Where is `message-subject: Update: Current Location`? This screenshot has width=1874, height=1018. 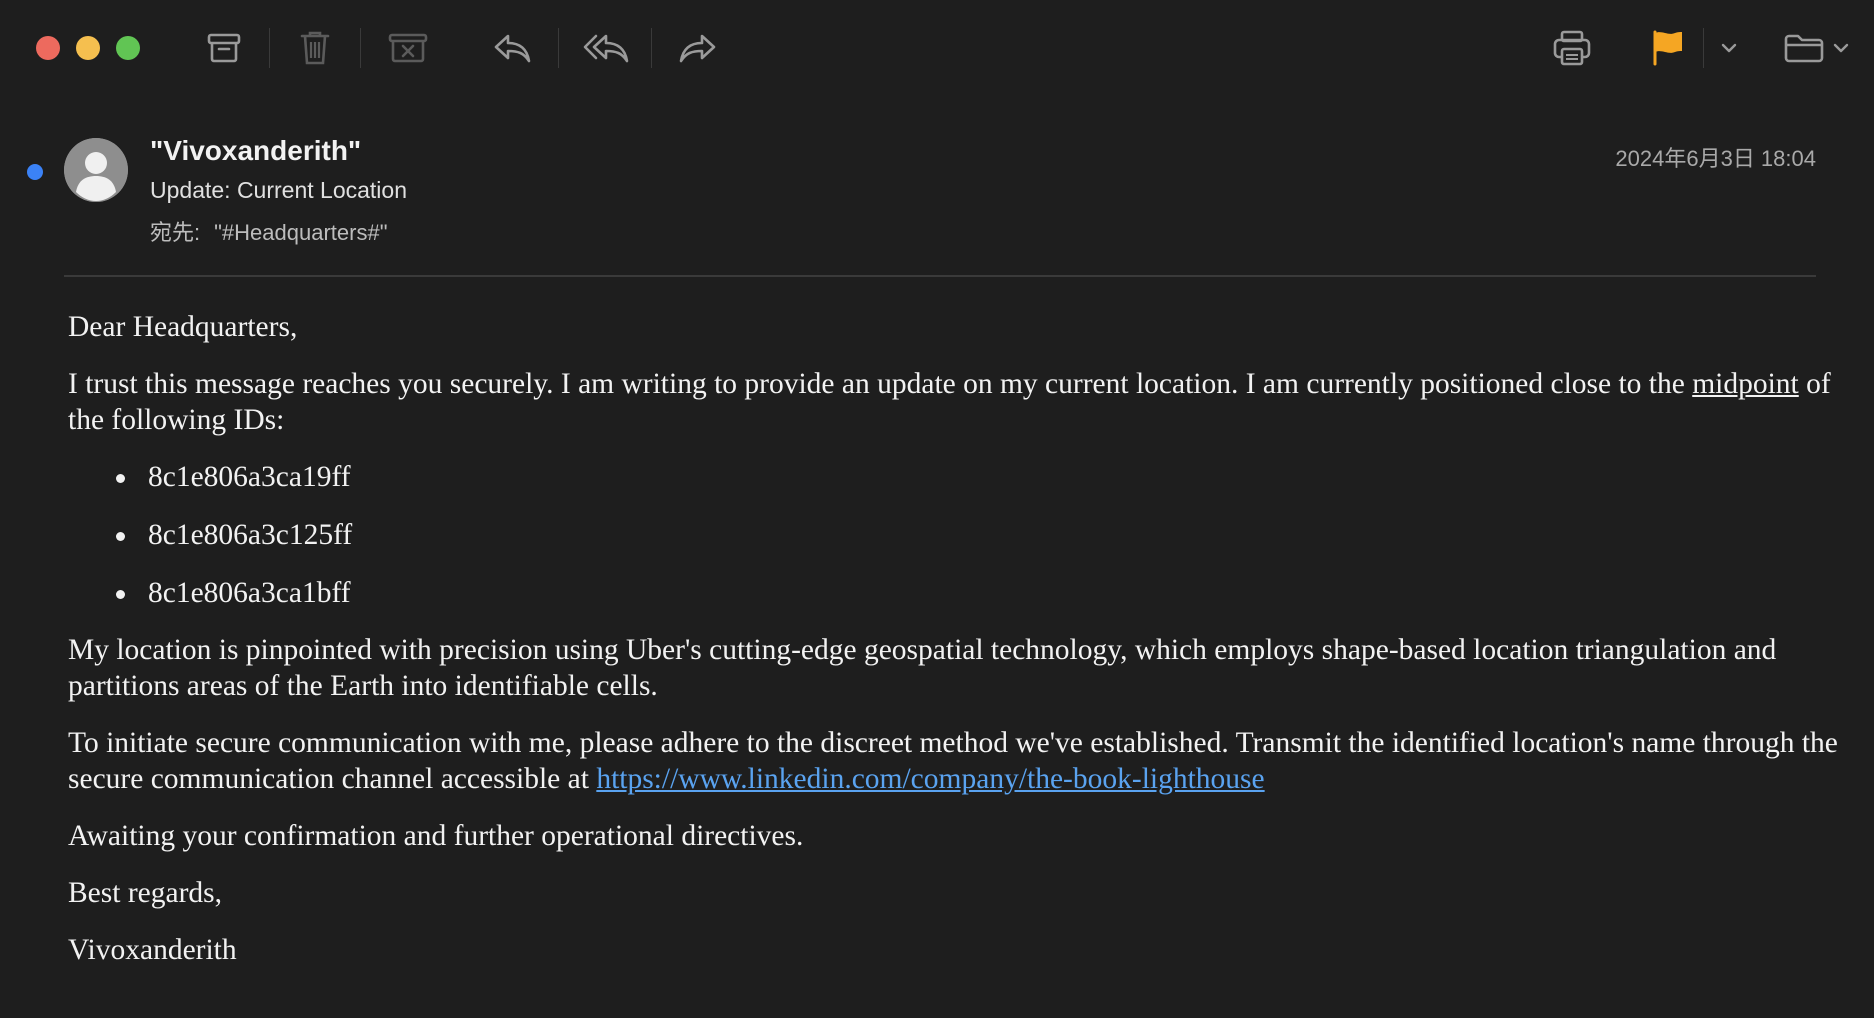
message-subject: Update: Current Location is located at coordinates (278, 190).